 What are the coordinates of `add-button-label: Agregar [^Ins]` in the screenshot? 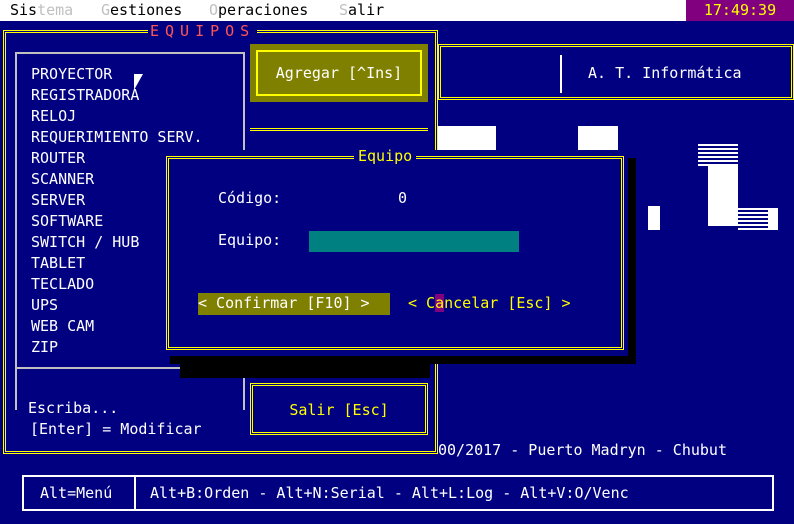 It's located at (339, 73).